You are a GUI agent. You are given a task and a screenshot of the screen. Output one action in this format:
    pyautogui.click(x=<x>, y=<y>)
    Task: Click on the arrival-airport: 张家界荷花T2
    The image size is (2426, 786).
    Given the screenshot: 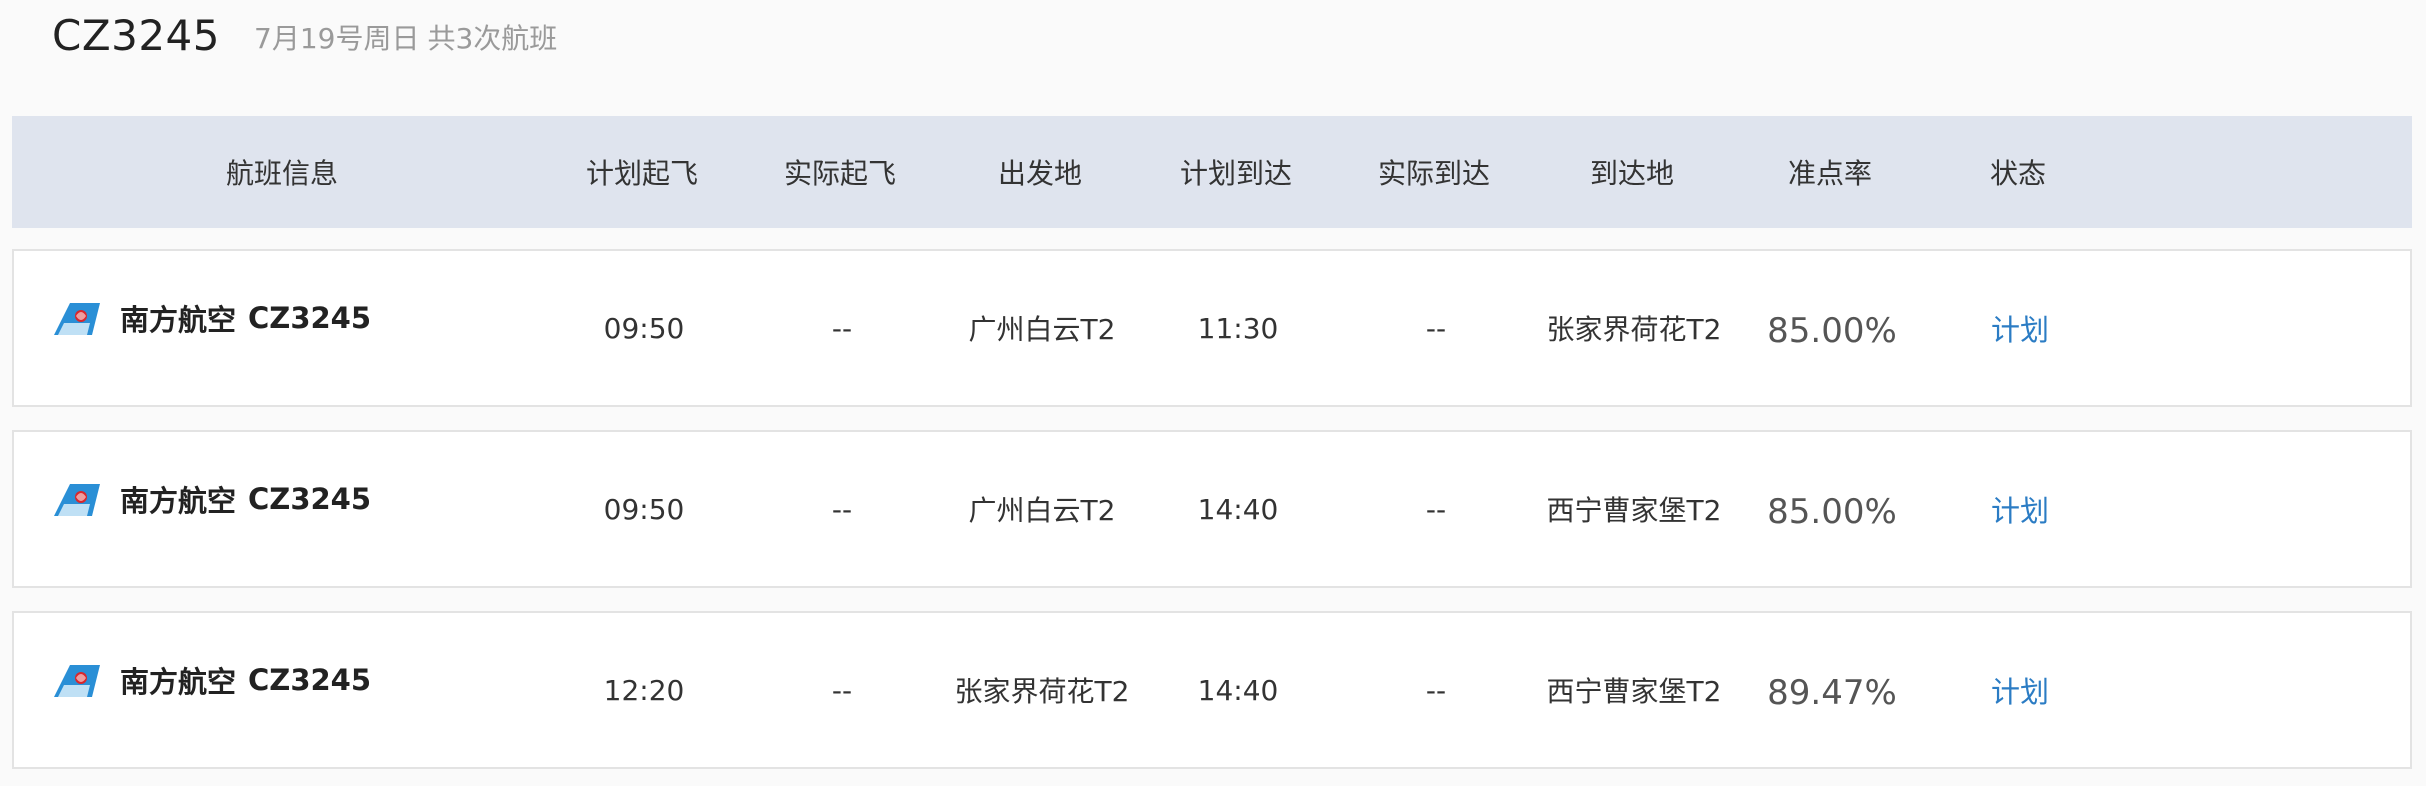 What is the action you would take?
    pyautogui.click(x=1634, y=329)
    